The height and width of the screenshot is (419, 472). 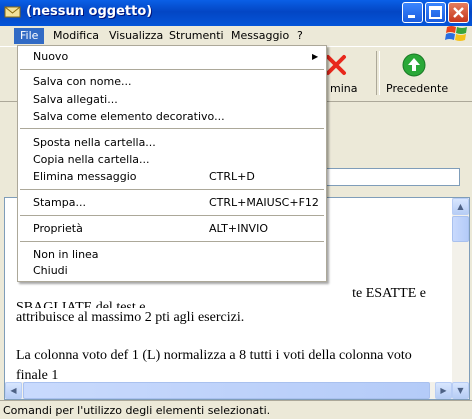 I want to click on previous-arrow-icon, so click(x=414, y=65).